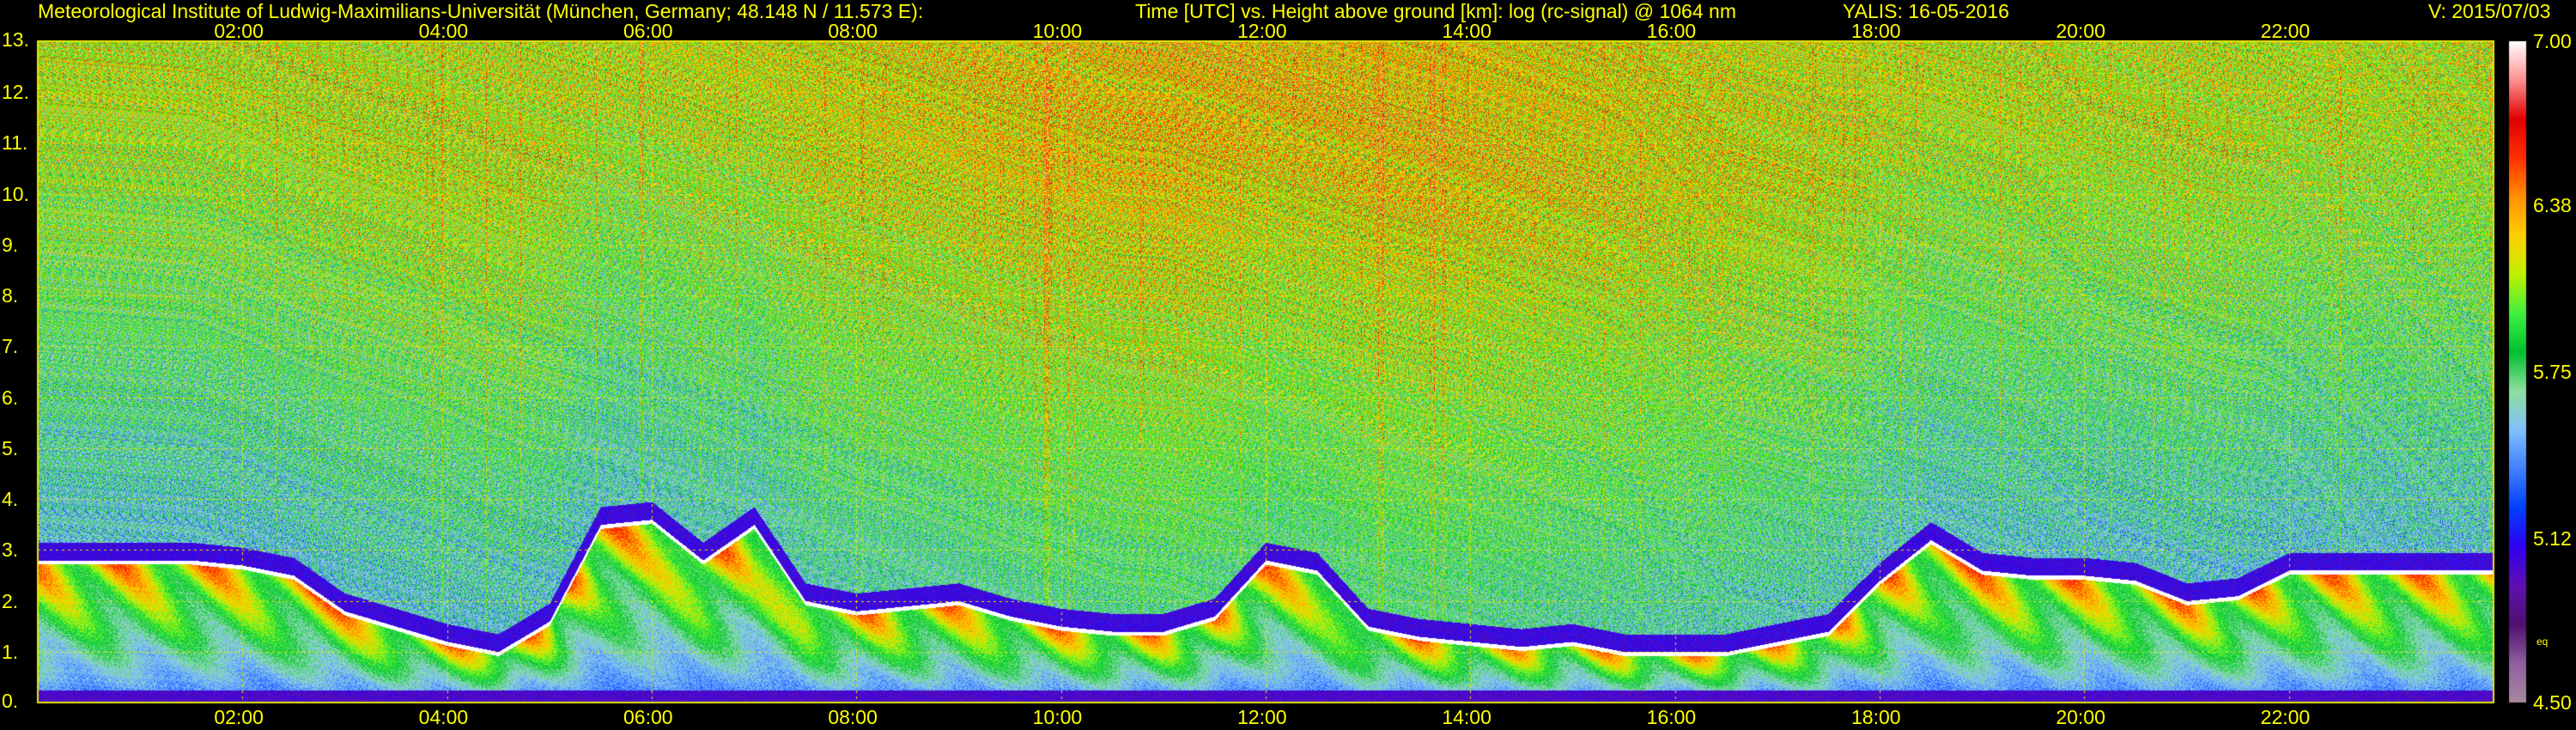 The image size is (2576, 730). I want to click on x-tick-label-bottom: 18:00, so click(1876, 717).